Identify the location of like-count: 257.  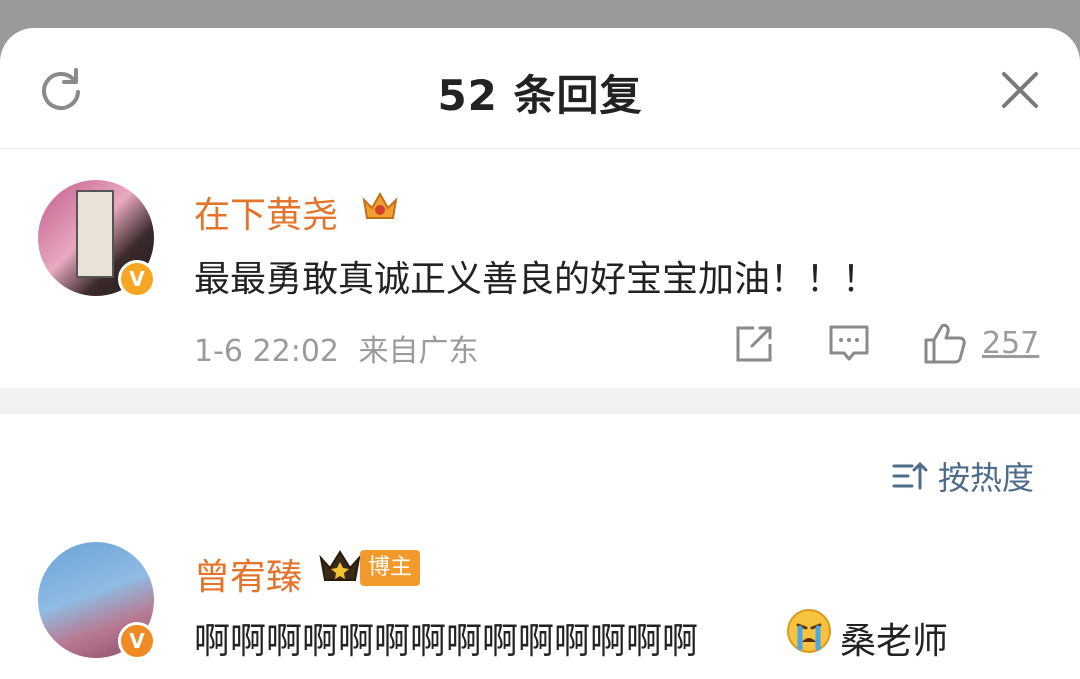
(1010, 343).